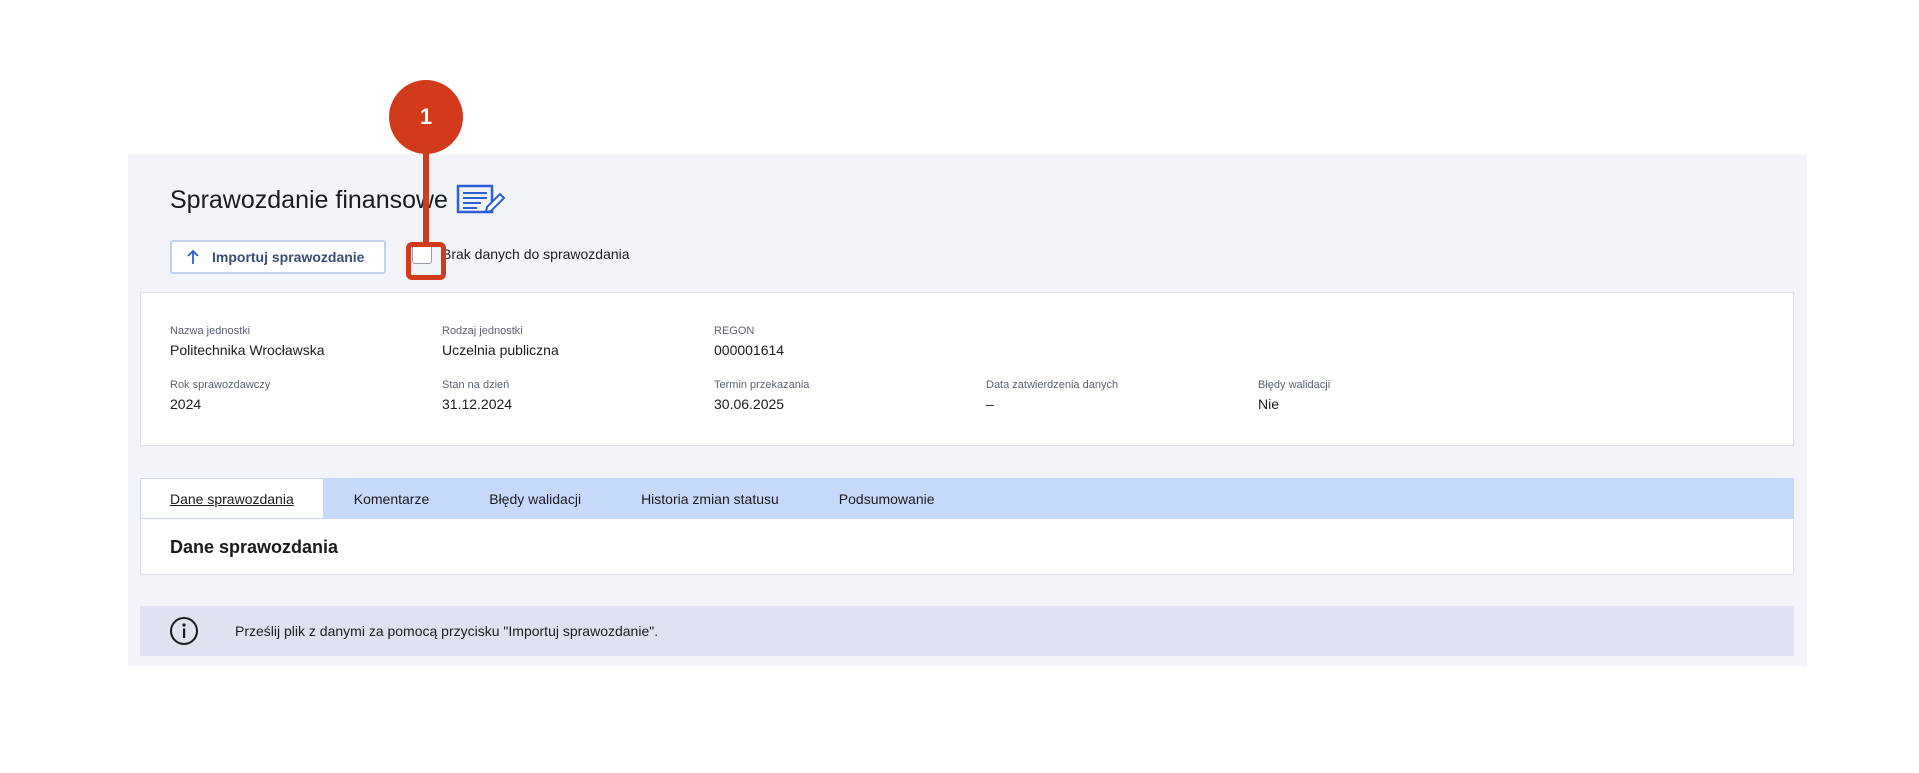  I want to click on field-value: 30.06.2025, so click(749, 404).